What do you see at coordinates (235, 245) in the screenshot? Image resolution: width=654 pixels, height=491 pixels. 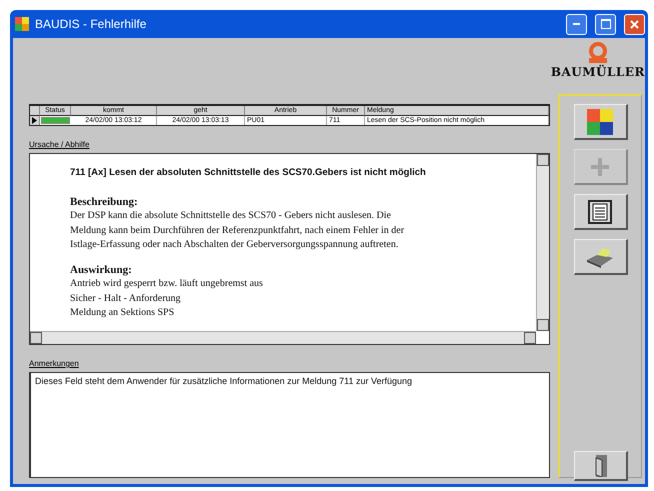 I see `help-text: Istlage-Erfassung oder nach Abschalten der Geberversorgungsspannung auftreten.` at bounding box center [235, 245].